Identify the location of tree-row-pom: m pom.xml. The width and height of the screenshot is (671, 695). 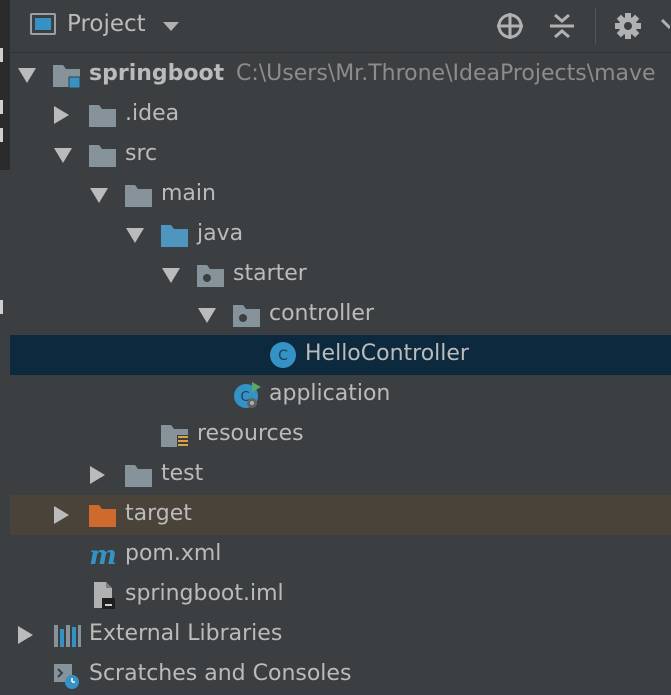
(340, 555).